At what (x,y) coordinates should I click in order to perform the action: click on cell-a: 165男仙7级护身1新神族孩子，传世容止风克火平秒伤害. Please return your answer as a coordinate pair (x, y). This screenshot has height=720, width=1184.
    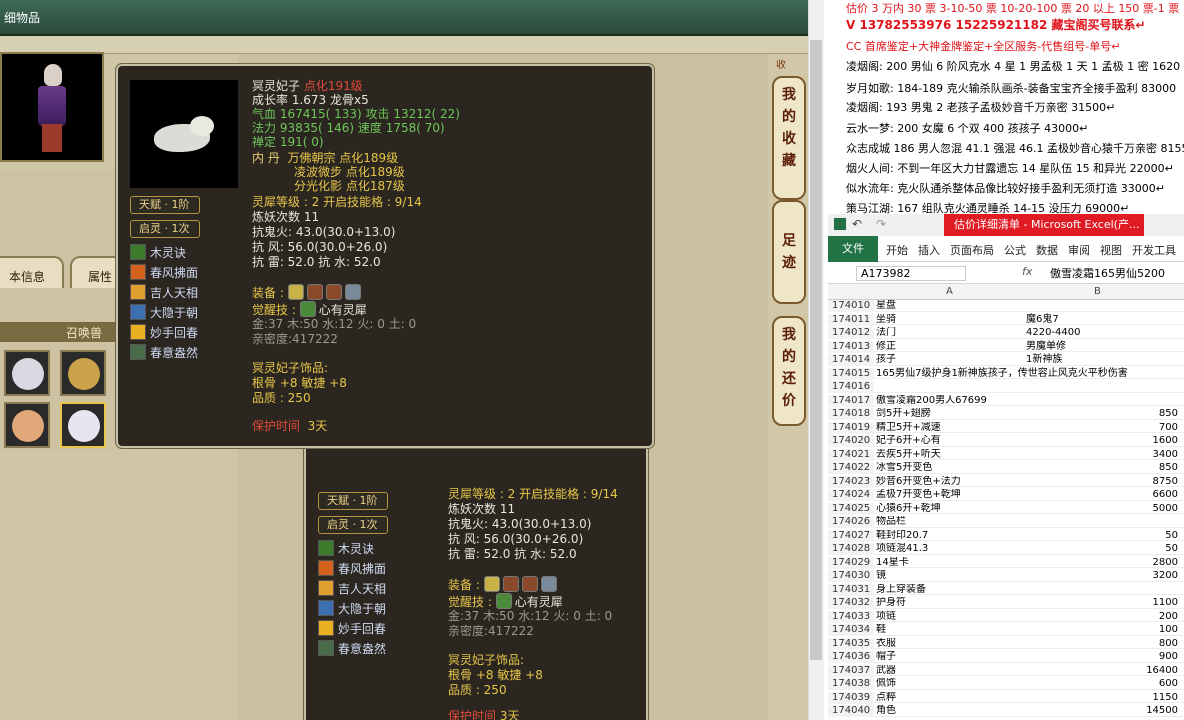
    Looking at the image, I should click on (1026, 374).